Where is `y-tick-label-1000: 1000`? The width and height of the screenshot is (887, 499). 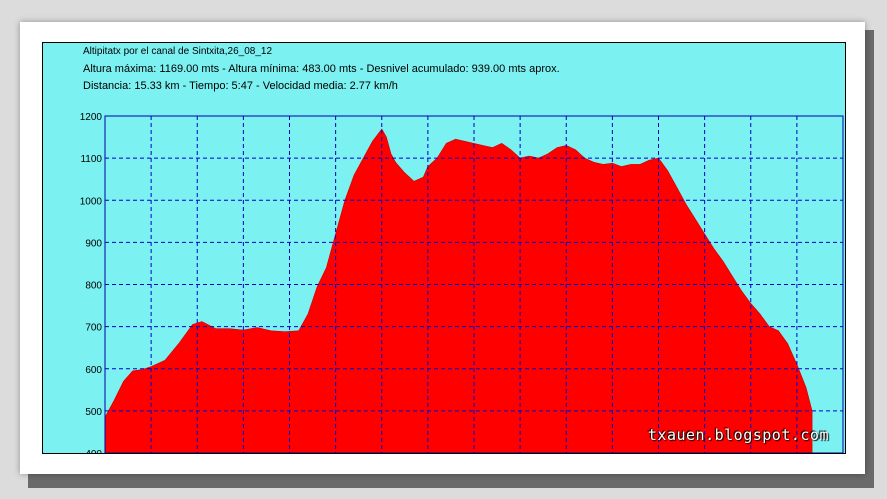
y-tick-label-1000: 1000 is located at coordinates (91, 201).